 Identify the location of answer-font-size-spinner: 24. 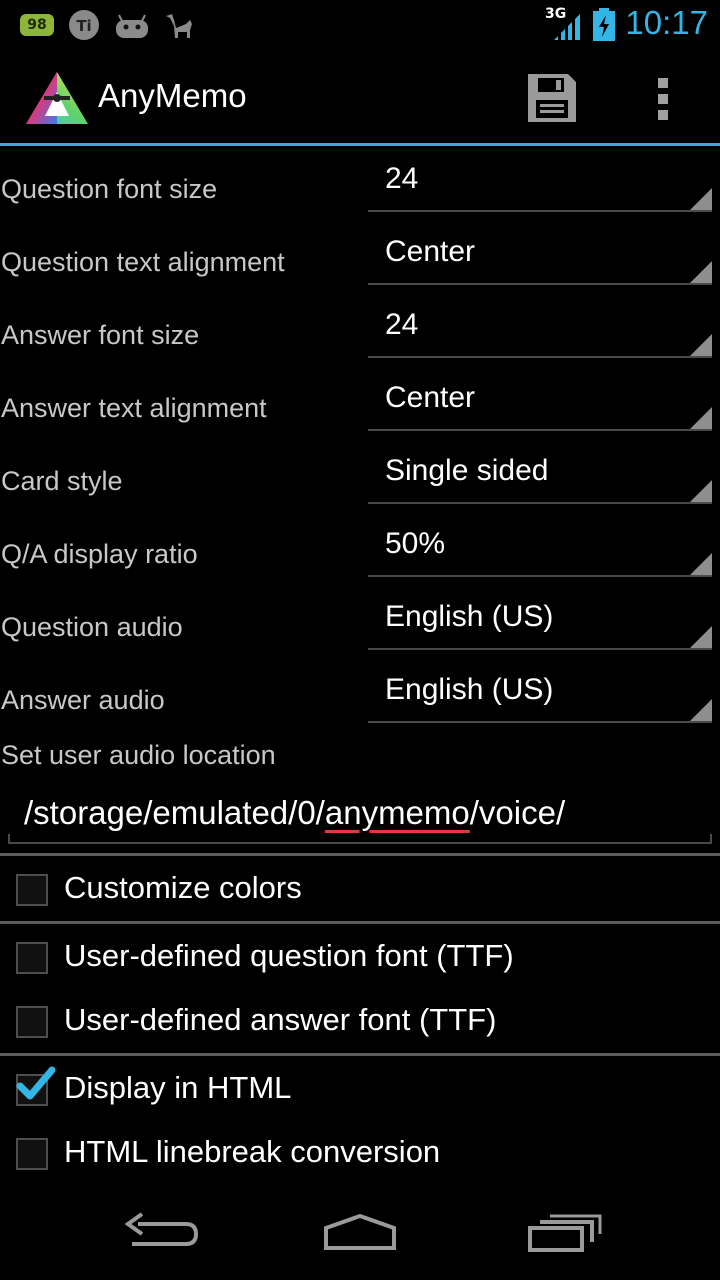
(540, 330).